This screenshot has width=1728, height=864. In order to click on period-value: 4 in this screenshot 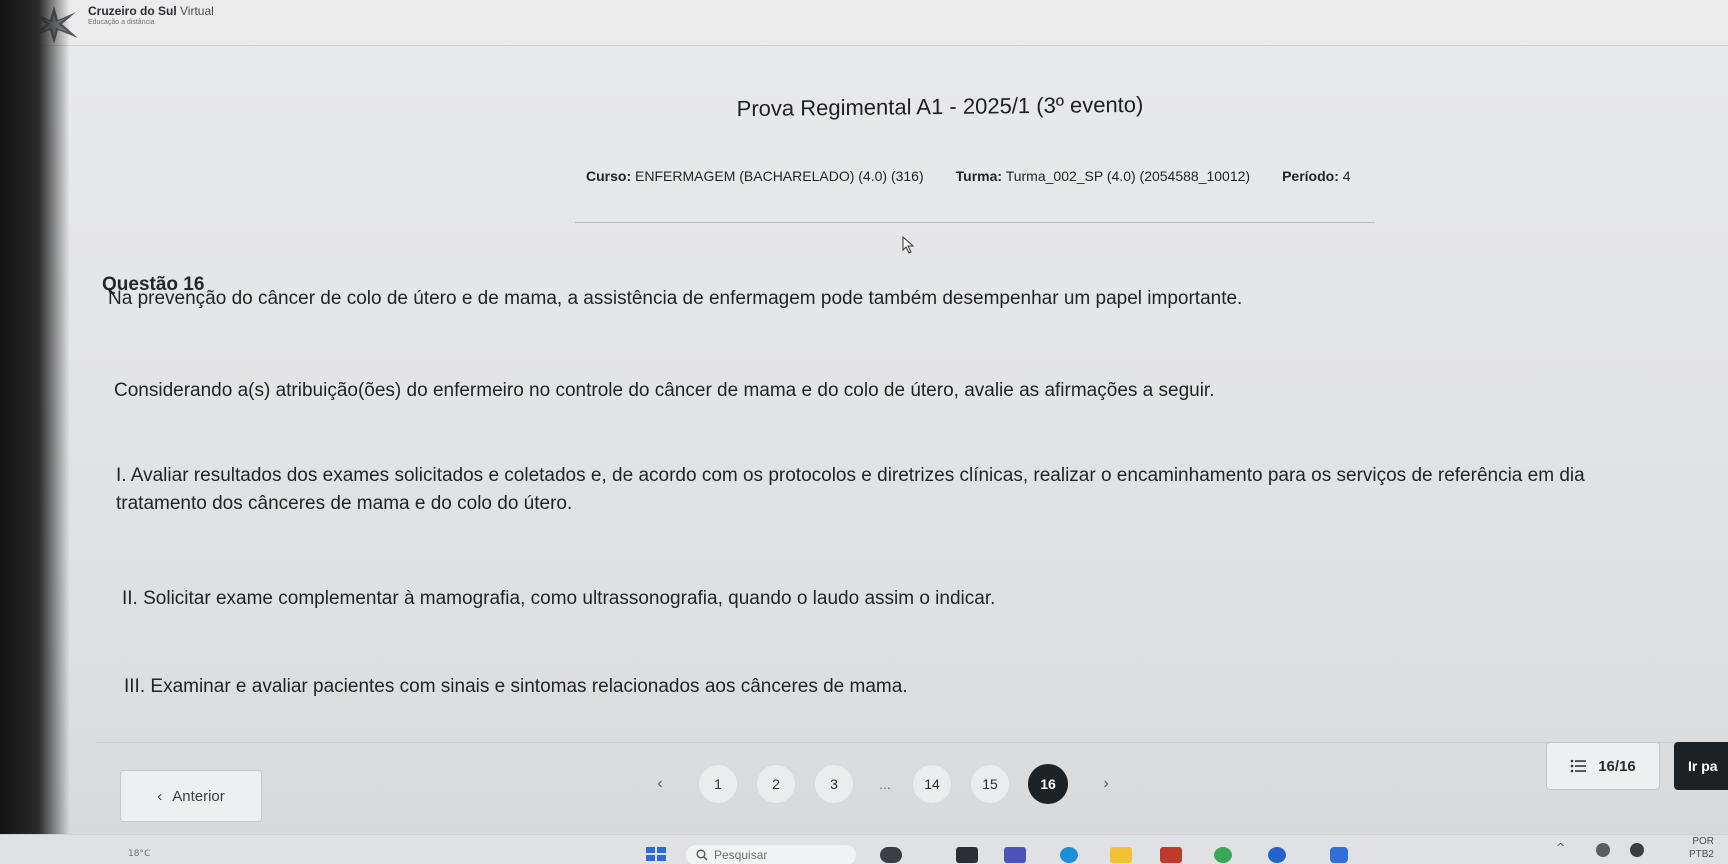, I will do `click(1346, 176)`.